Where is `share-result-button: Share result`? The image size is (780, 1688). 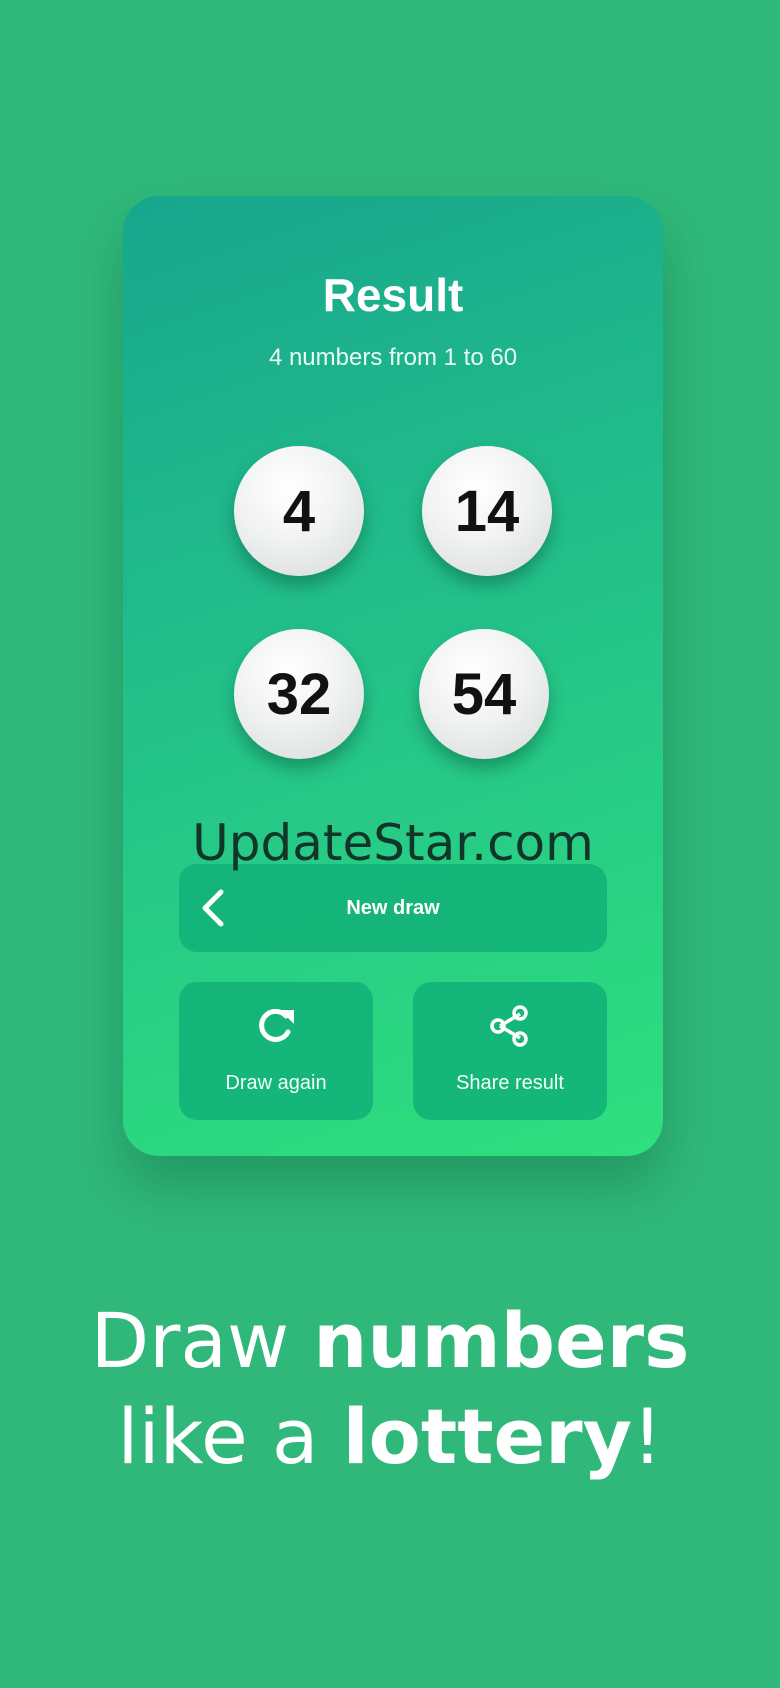 share-result-button: Share result is located at coordinates (510, 1051).